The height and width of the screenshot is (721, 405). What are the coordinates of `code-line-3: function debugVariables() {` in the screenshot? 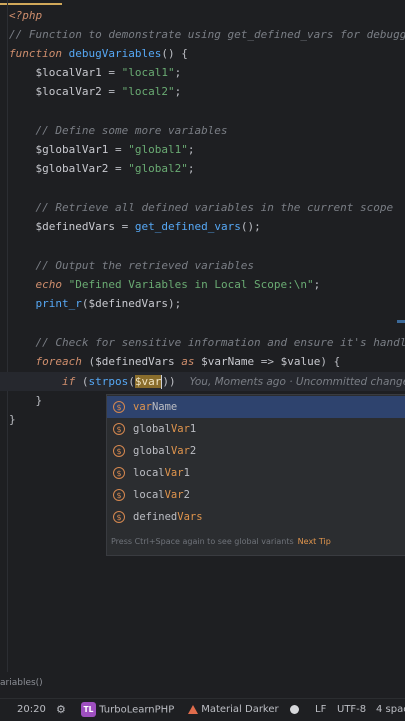 It's located at (98, 53).